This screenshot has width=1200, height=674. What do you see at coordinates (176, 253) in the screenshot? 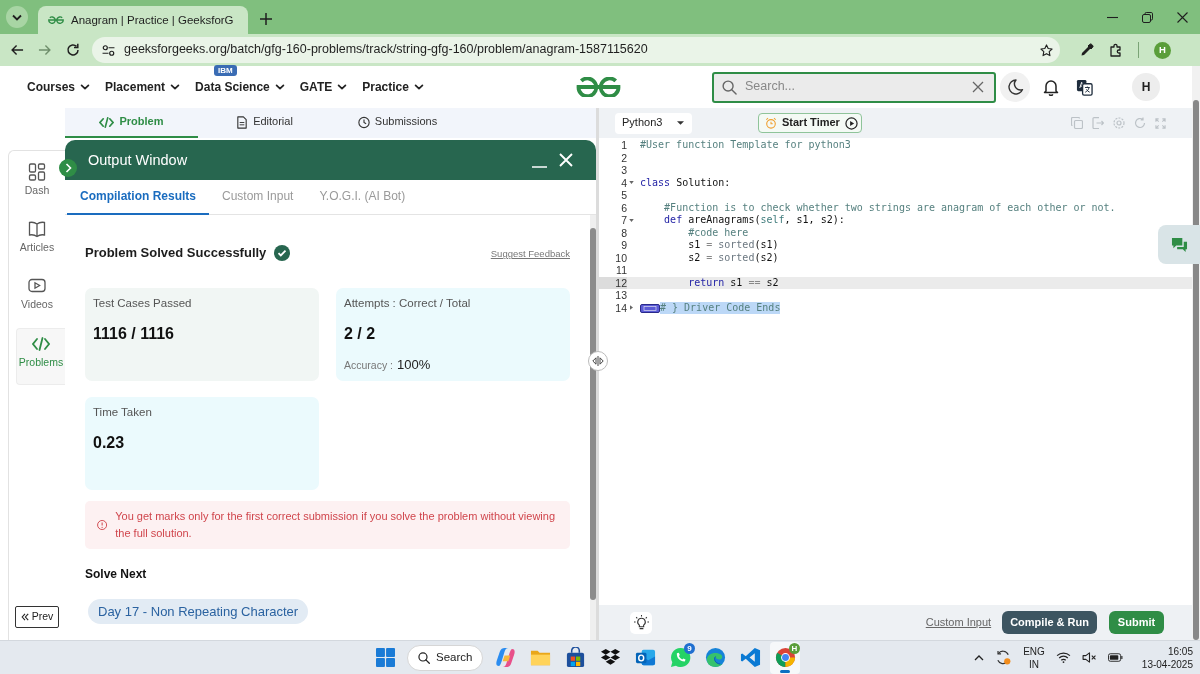
I see `status-message: Problem Solved Successfully` at bounding box center [176, 253].